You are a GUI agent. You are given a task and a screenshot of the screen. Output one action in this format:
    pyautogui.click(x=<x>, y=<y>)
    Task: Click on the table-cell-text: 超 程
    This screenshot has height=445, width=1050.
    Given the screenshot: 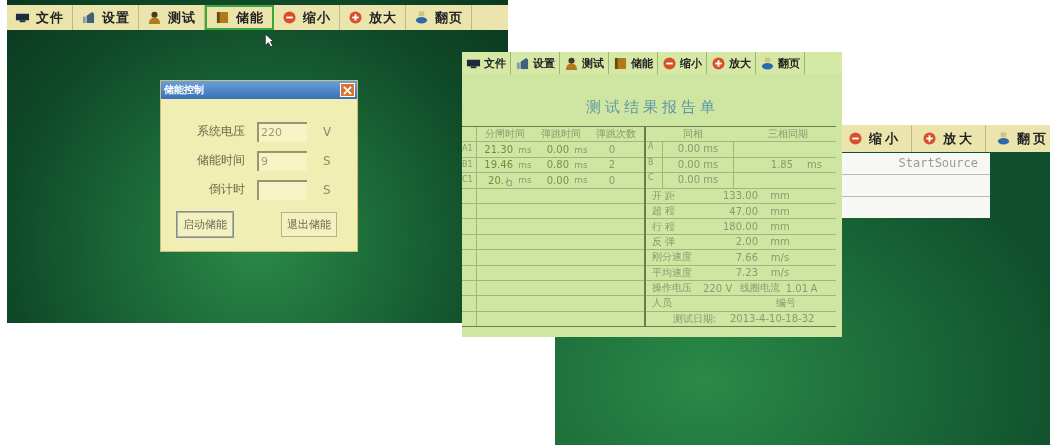 What is the action you would take?
    pyautogui.click(x=664, y=211)
    